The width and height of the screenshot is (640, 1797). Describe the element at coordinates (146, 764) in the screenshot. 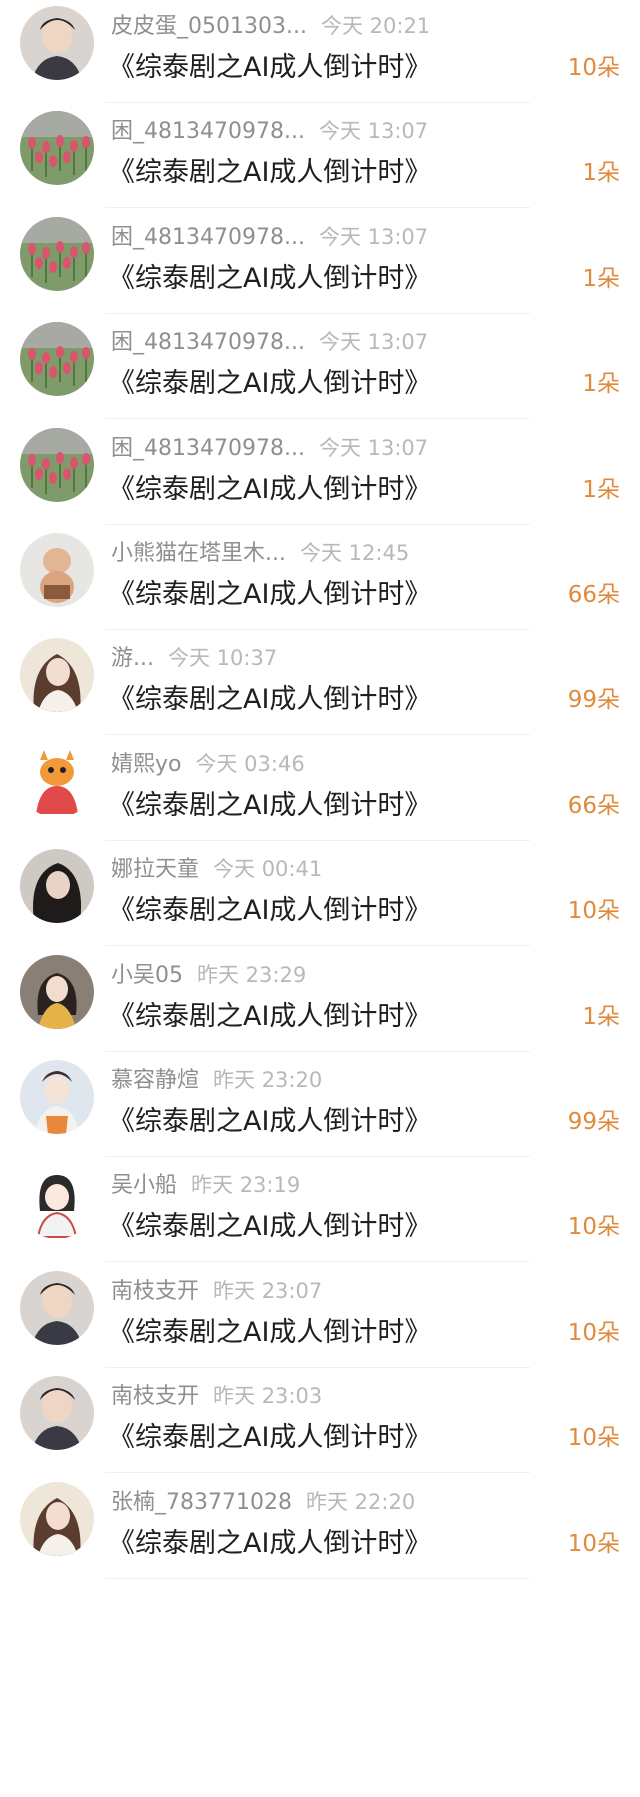

I see `user-name: 婧熙yo` at that location.